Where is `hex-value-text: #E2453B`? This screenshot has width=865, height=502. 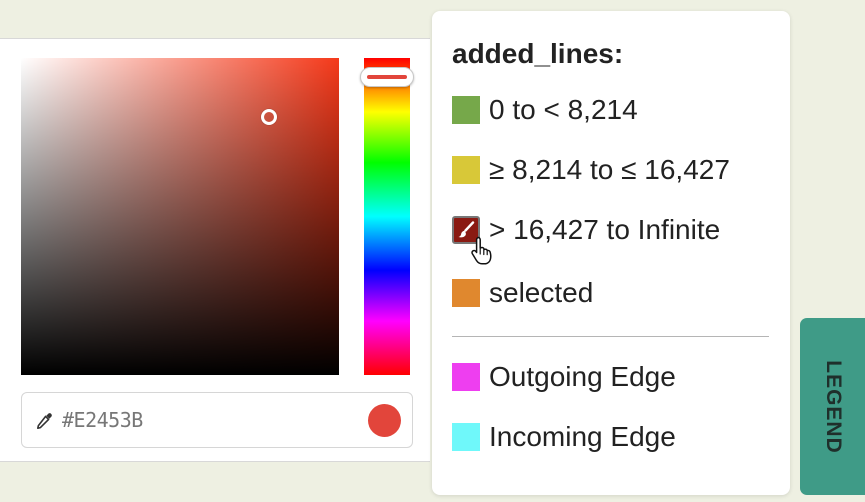
hex-value-text: #E2453B is located at coordinates (102, 420).